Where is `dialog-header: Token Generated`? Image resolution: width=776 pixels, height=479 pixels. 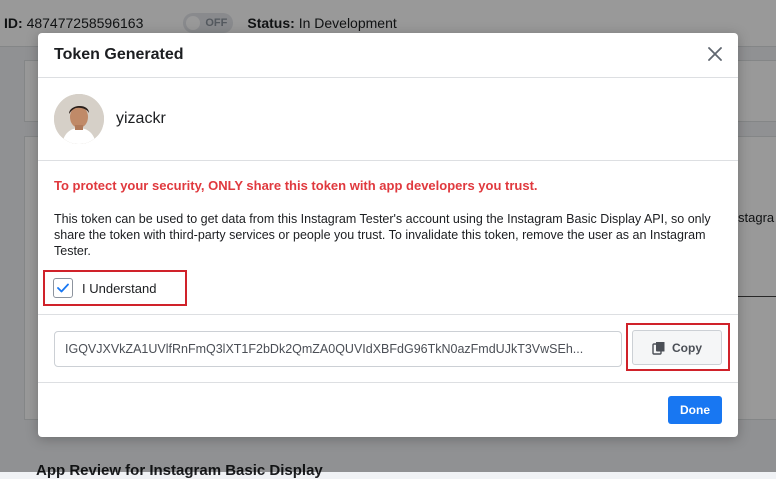 dialog-header: Token Generated is located at coordinates (388, 55).